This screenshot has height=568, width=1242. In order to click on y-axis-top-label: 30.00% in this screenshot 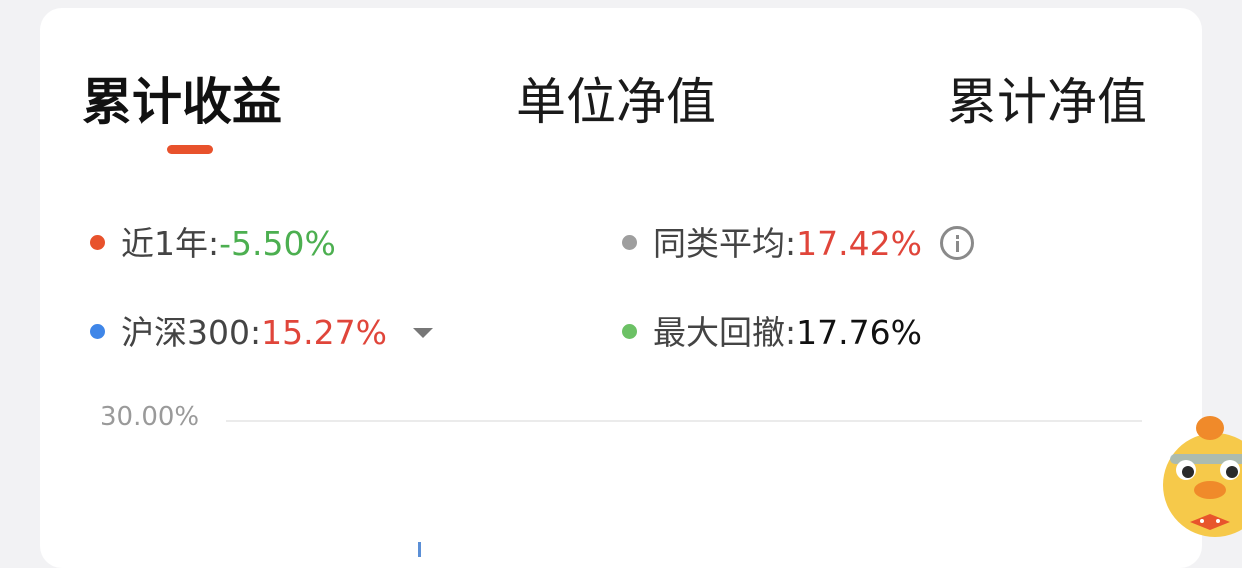, I will do `click(150, 417)`.